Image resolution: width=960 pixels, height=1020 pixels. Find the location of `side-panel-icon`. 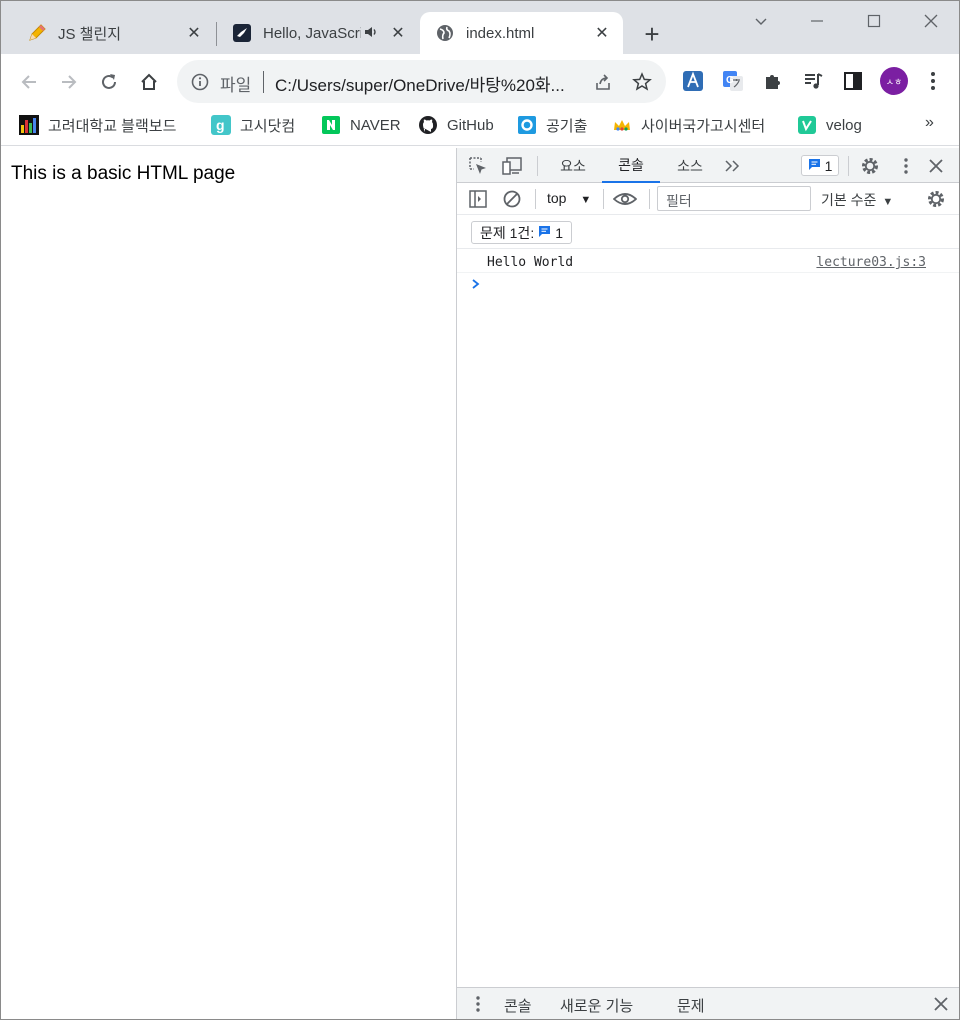

side-panel-icon is located at coordinates (853, 81).